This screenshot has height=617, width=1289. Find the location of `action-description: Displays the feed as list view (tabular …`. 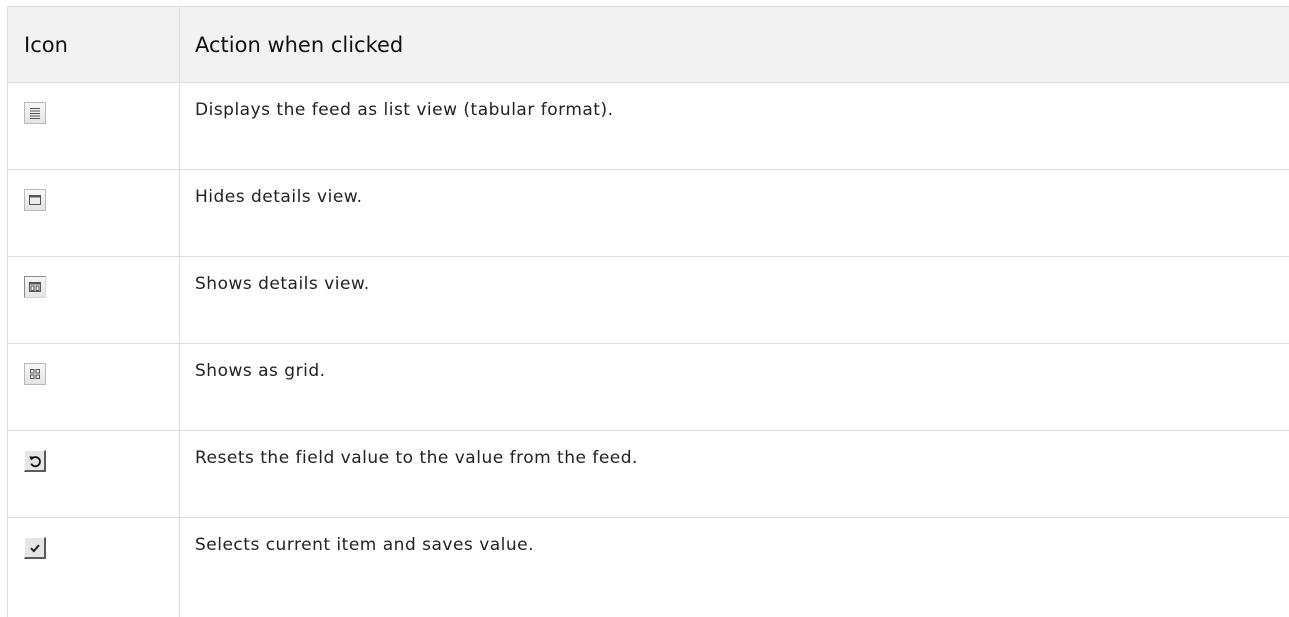

action-description: Displays the feed as list view (tabular … is located at coordinates (734, 126).